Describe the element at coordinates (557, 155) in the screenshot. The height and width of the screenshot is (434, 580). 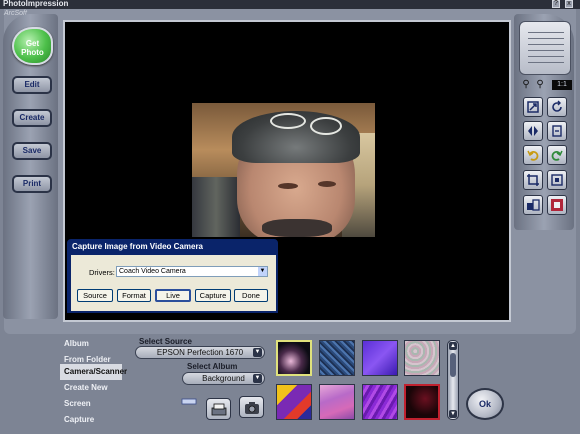
I see `redo-icon` at that location.